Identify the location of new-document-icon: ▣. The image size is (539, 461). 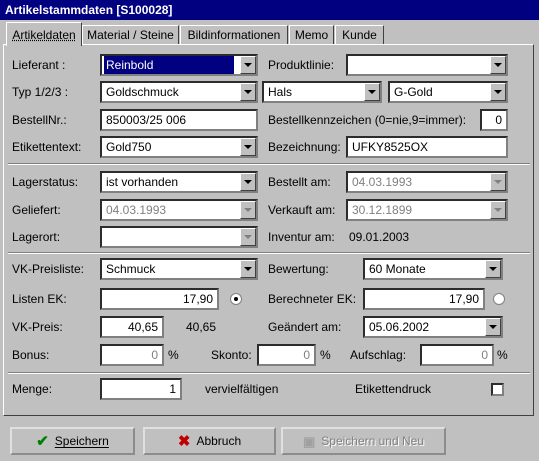
(309, 442).